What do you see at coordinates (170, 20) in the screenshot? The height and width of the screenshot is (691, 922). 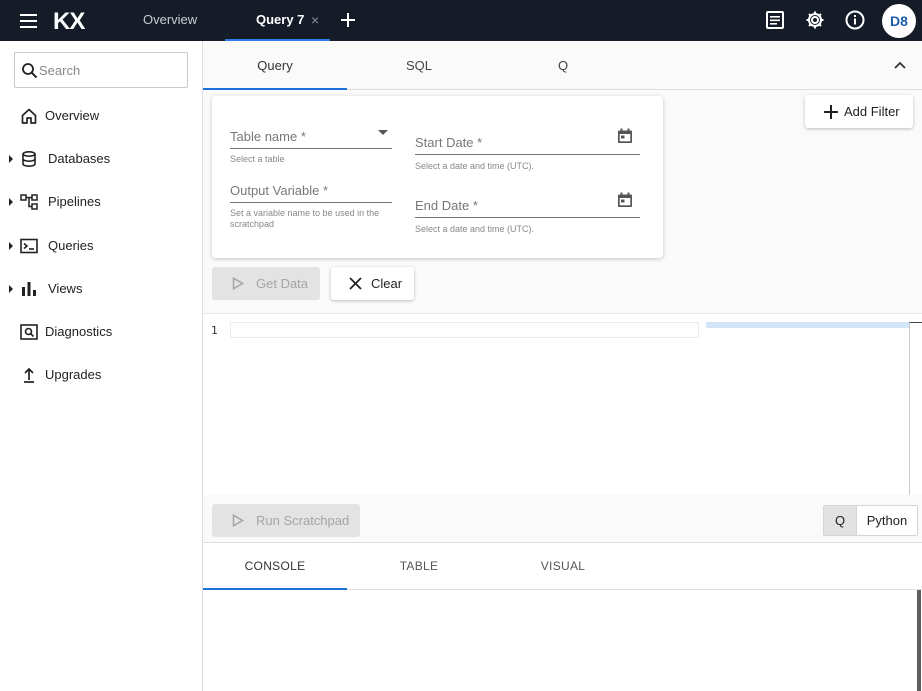 I see `tab-overview: Overview` at bounding box center [170, 20].